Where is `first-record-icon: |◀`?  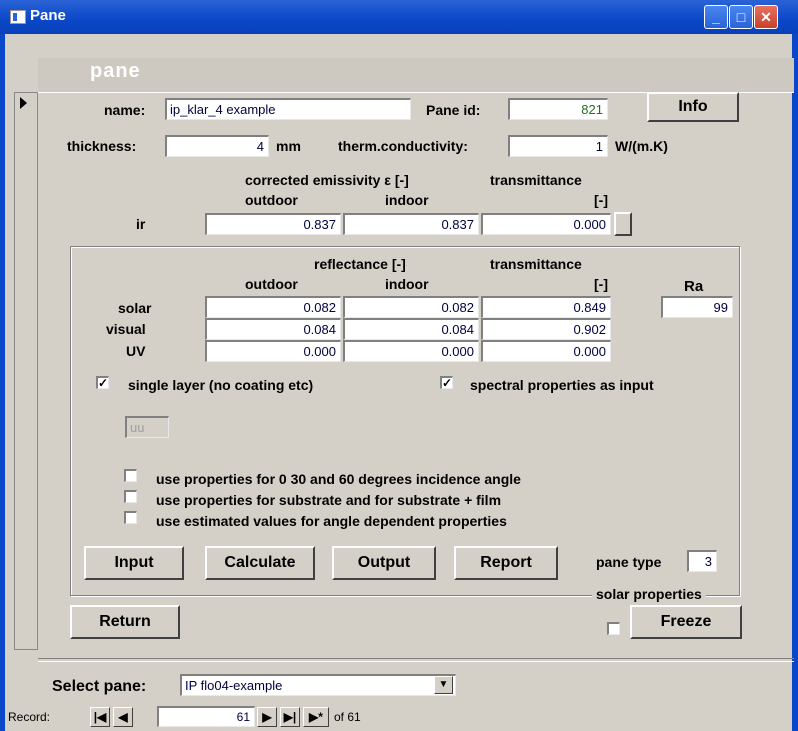 first-record-icon: |◀ is located at coordinates (100, 717).